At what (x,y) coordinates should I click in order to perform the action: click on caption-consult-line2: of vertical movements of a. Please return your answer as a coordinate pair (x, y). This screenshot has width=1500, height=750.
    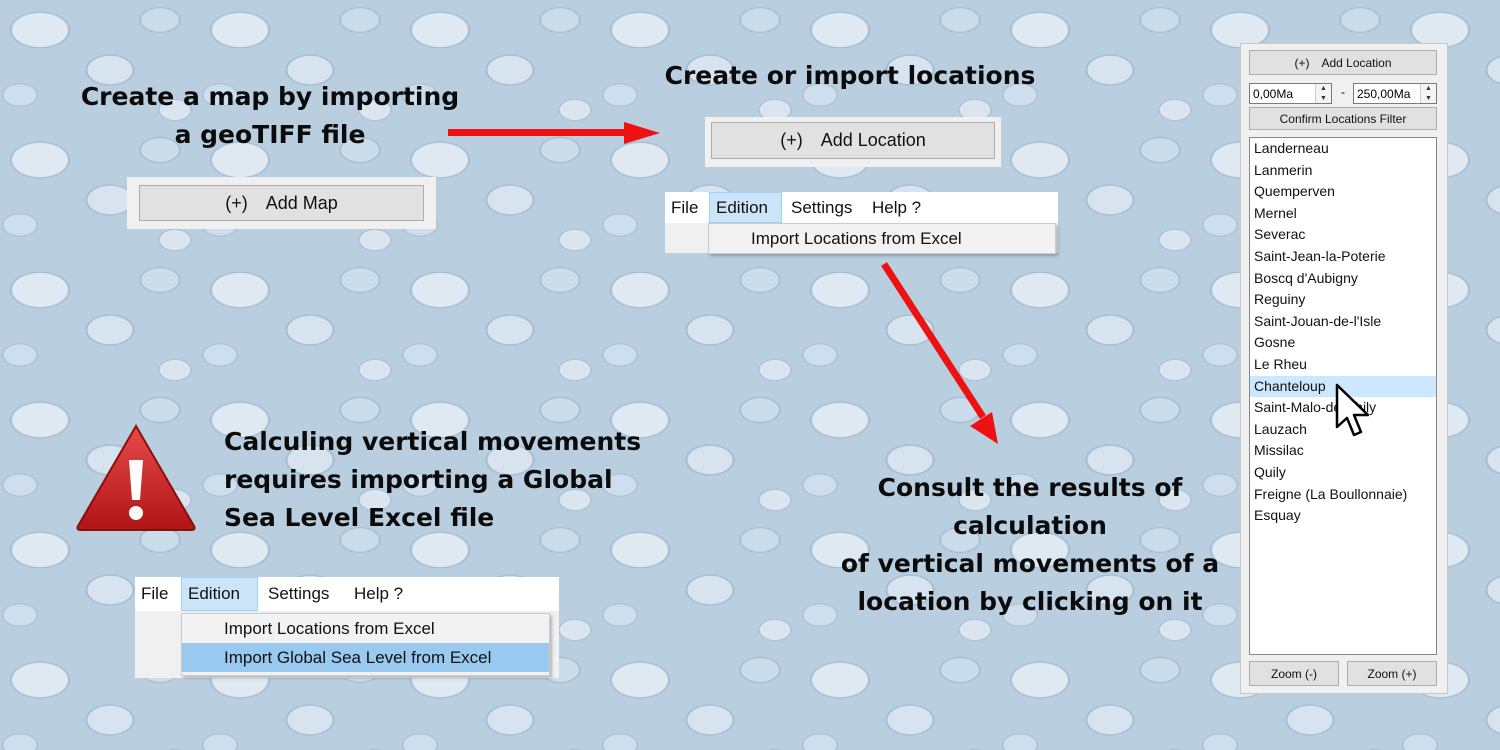
    Looking at the image, I should click on (1030, 563).